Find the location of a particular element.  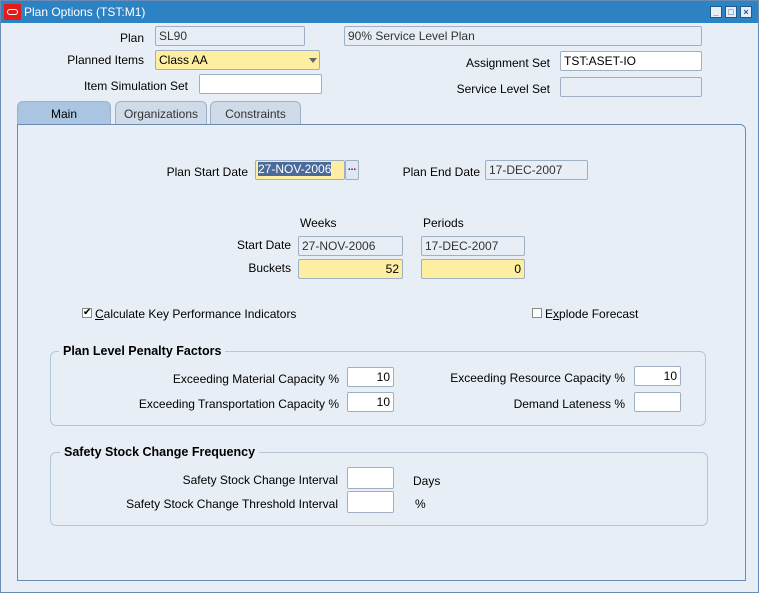

material-capacity-field: 10 is located at coordinates (370, 377).